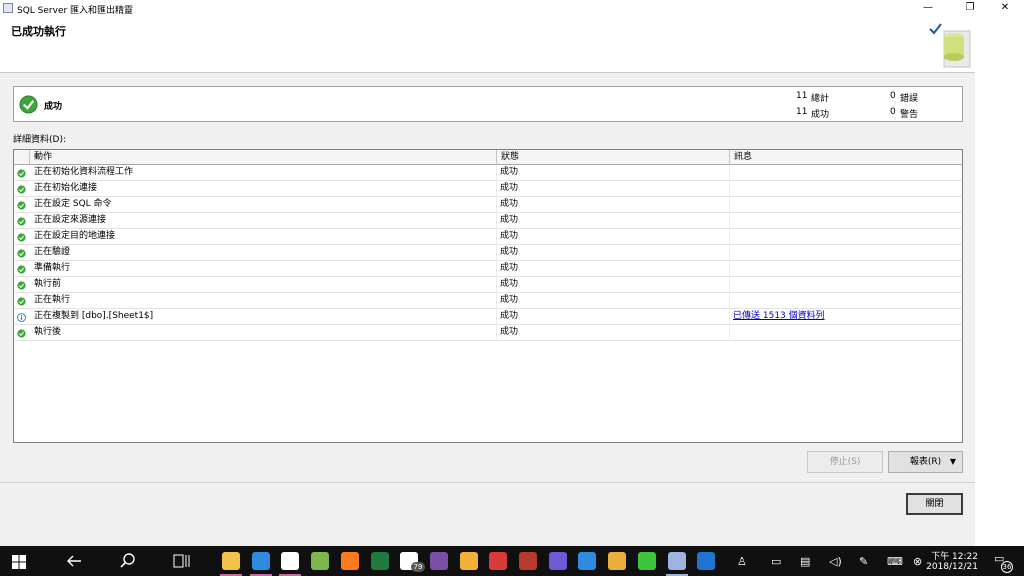  I want to click on row-action: 正在設定 SQL 命令, so click(73, 204).